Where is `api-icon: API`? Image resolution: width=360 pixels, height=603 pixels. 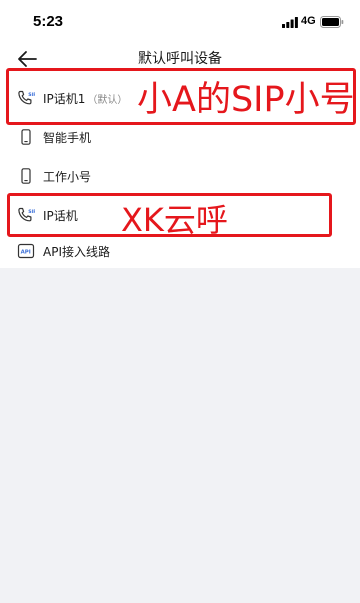 api-icon: API is located at coordinates (26, 251).